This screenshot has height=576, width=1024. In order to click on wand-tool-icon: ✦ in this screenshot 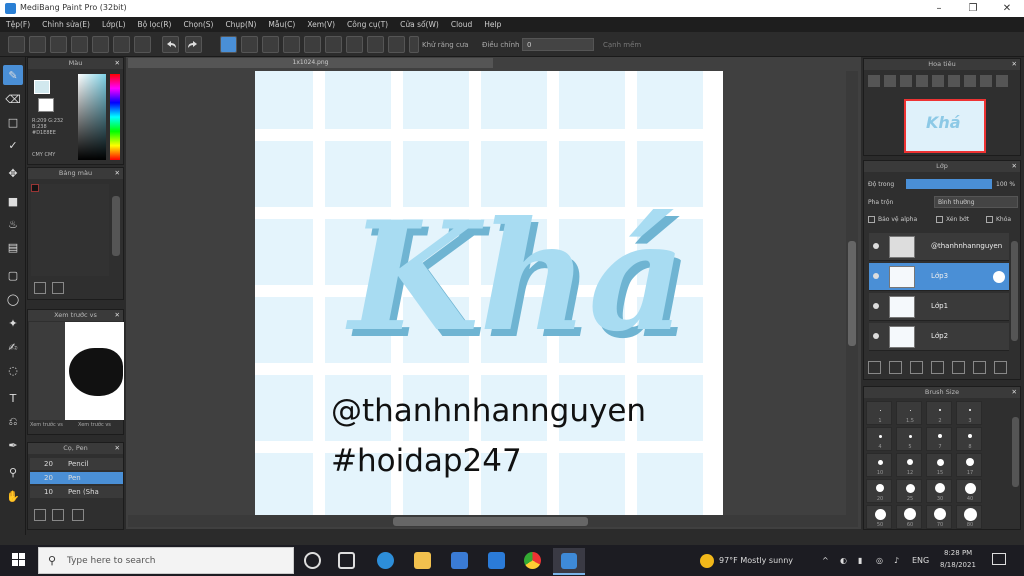, I will do `click(13, 323)`.